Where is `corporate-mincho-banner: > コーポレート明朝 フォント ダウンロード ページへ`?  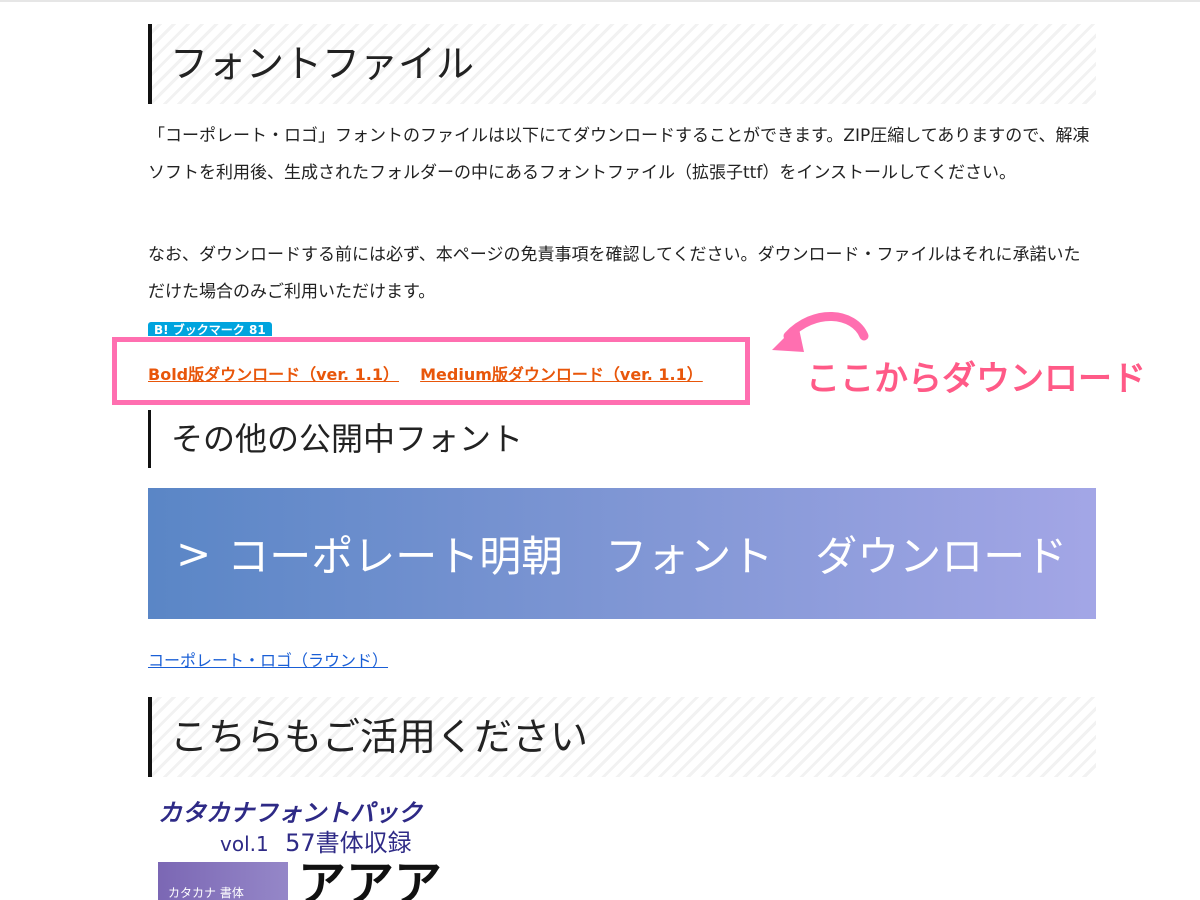 corporate-mincho-banner: > コーポレート明朝 フォント ダウンロード ページへ is located at coordinates (674, 553).